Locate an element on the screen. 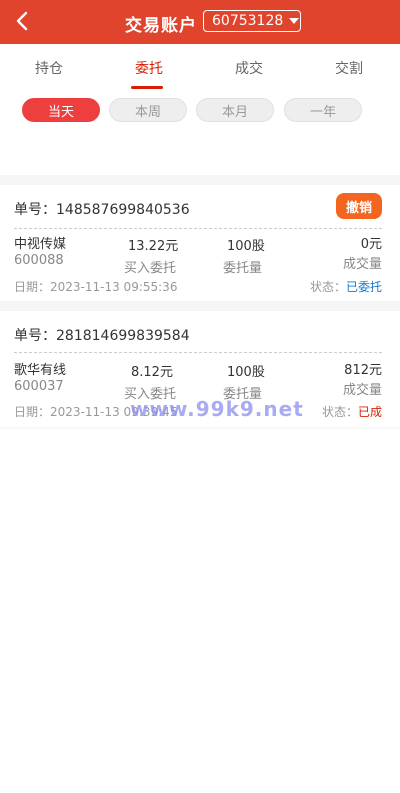 This screenshot has width=400, height=793. order-status-value: 已成 is located at coordinates (369, 412).